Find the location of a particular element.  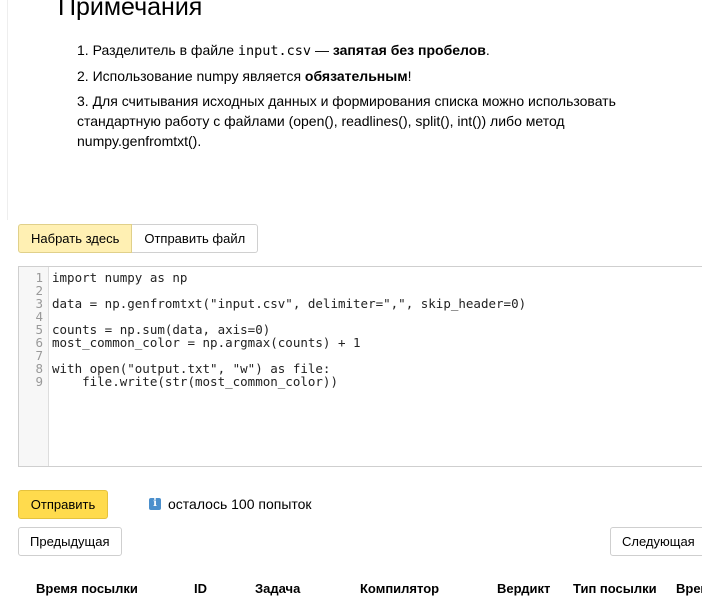

input-mode-tabs: Набрать здесь Отправить файл is located at coordinates (138, 238).